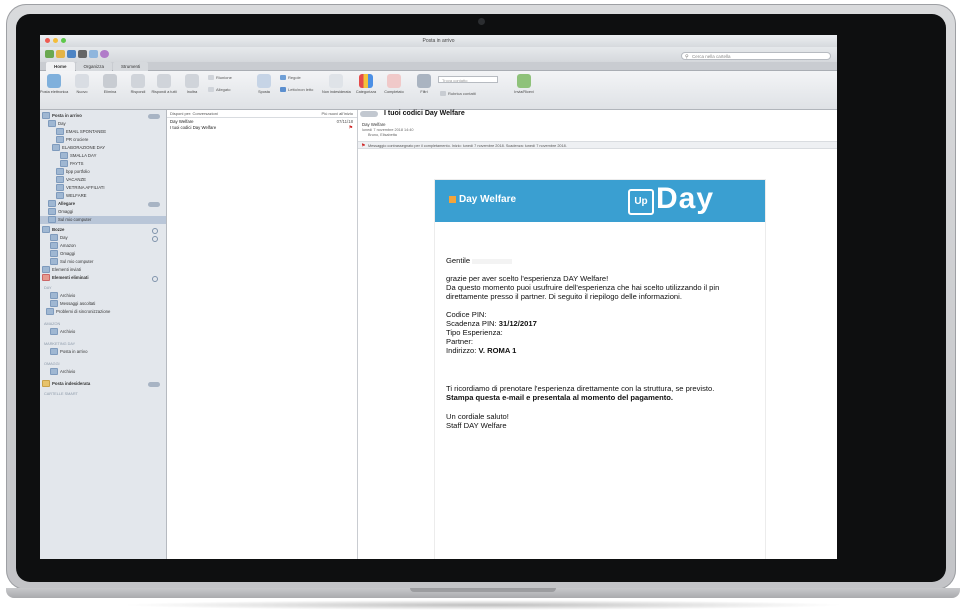 The width and height of the screenshot is (966, 616). What do you see at coordinates (61, 204) in the screenshot?
I see `folder-allegare: Allegare` at bounding box center [61, 204].